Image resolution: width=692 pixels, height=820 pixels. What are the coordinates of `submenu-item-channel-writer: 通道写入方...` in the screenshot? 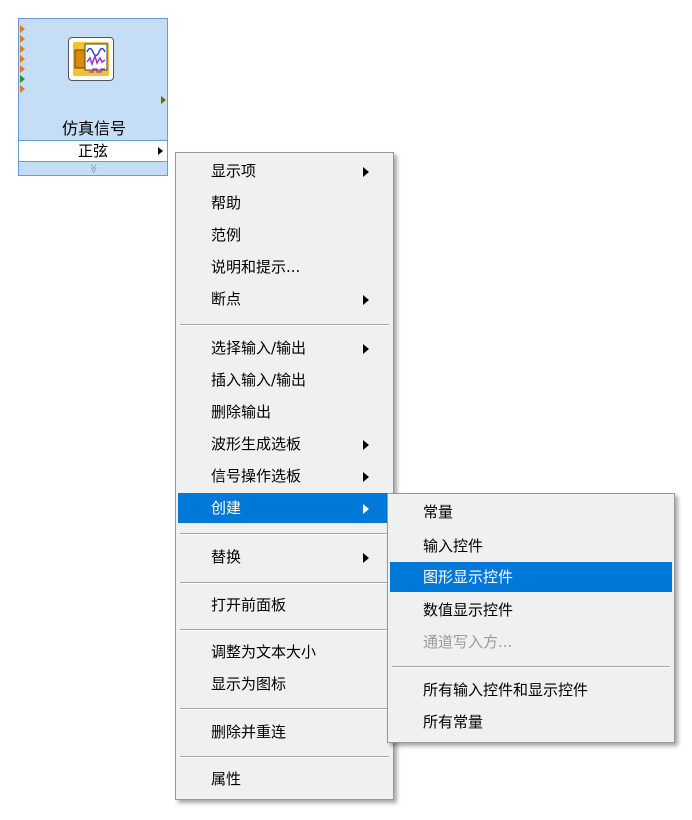 It's located at (531, 642).